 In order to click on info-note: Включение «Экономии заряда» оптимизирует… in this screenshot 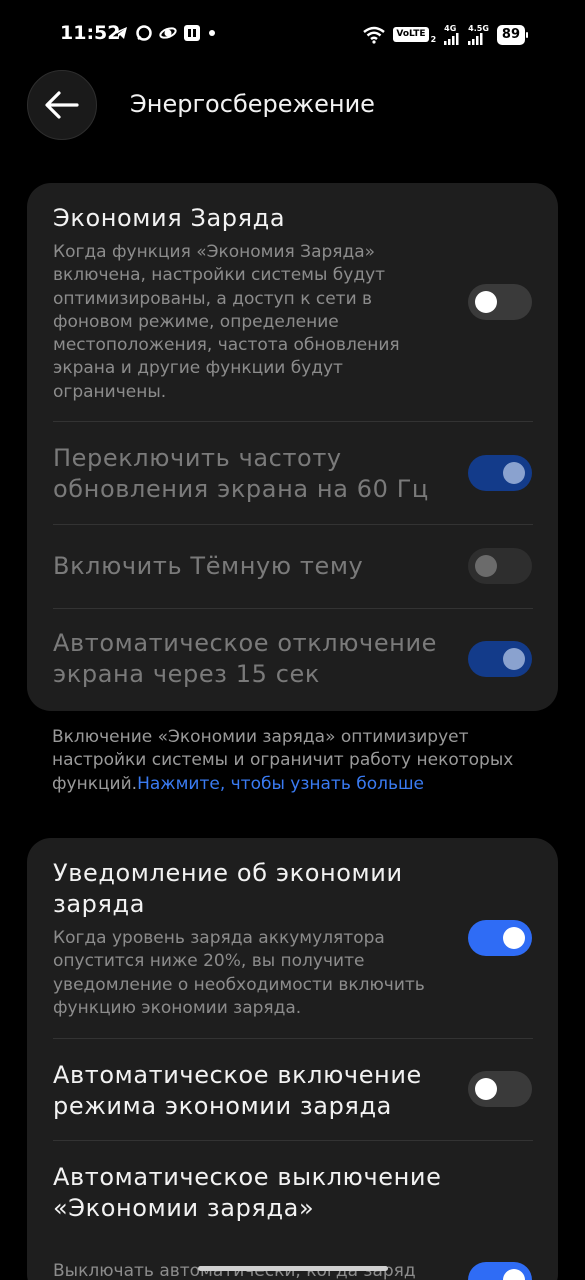, I will do `click(287, 761)`.